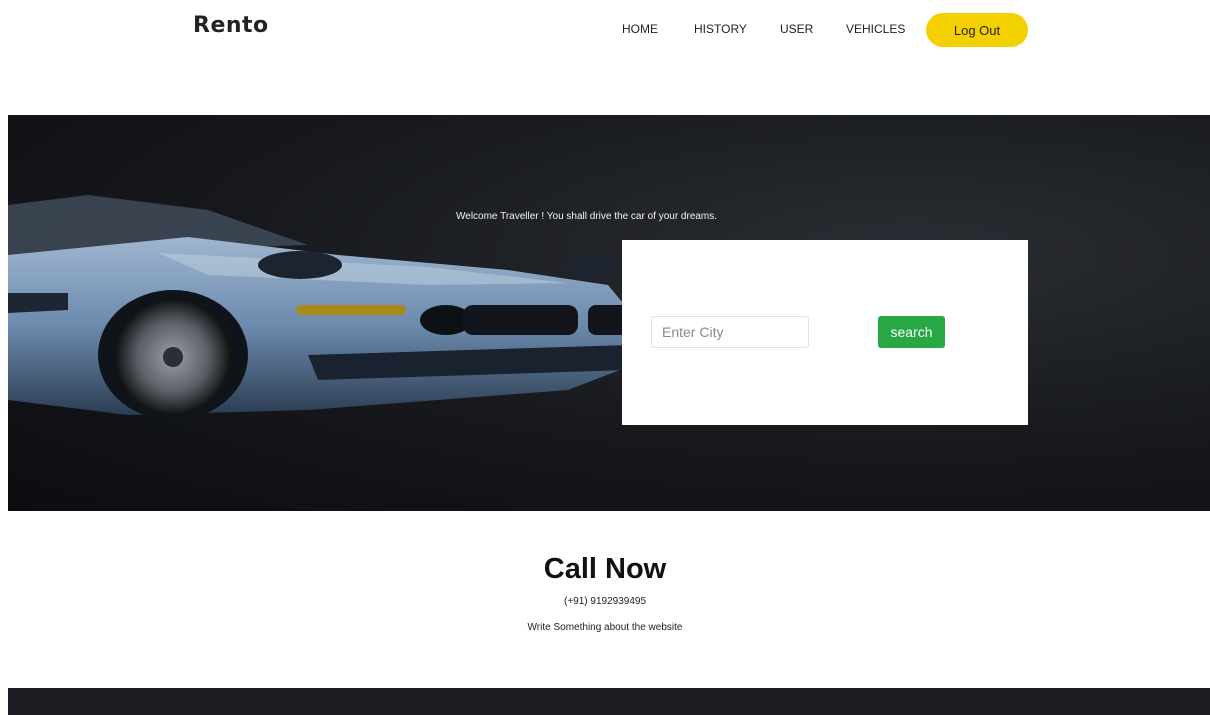  What do you see at coordinates (825, 332) in the screenshot?
I see `search-card: search` at bounding box center [825, 332].